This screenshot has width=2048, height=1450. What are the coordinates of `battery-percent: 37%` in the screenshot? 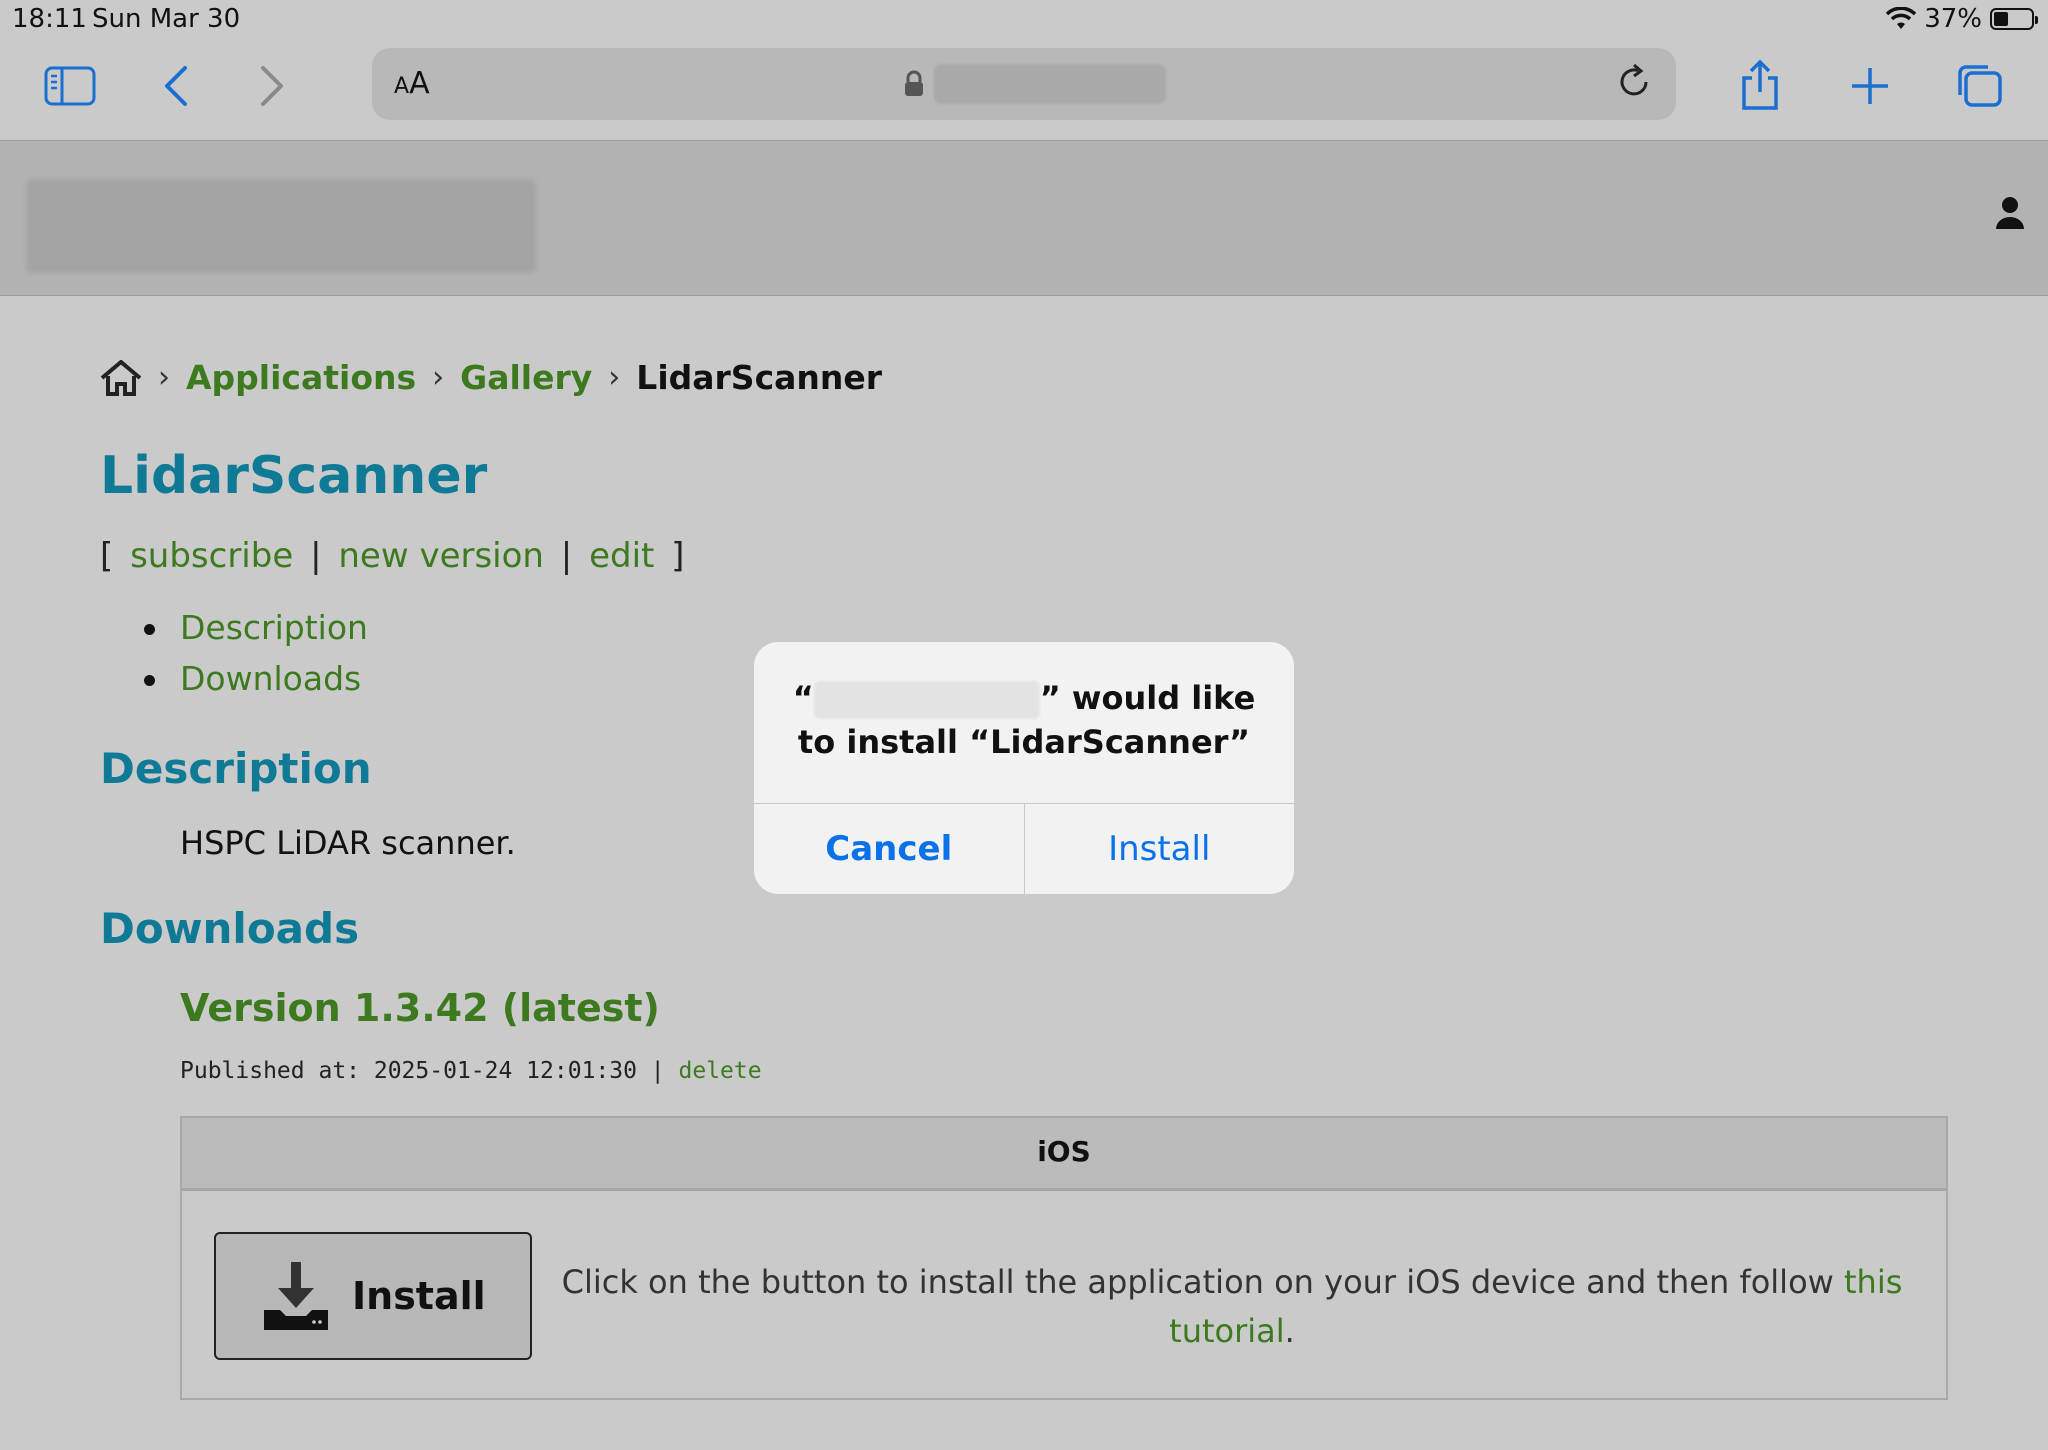 It's located at (1953, 19).